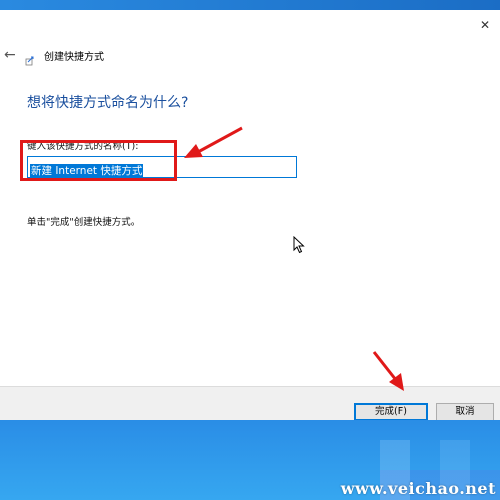 Image resolution: width=500 pixels, height=500 pixels. I want to click on watermark: www.veichao.net, so click(418, 488).